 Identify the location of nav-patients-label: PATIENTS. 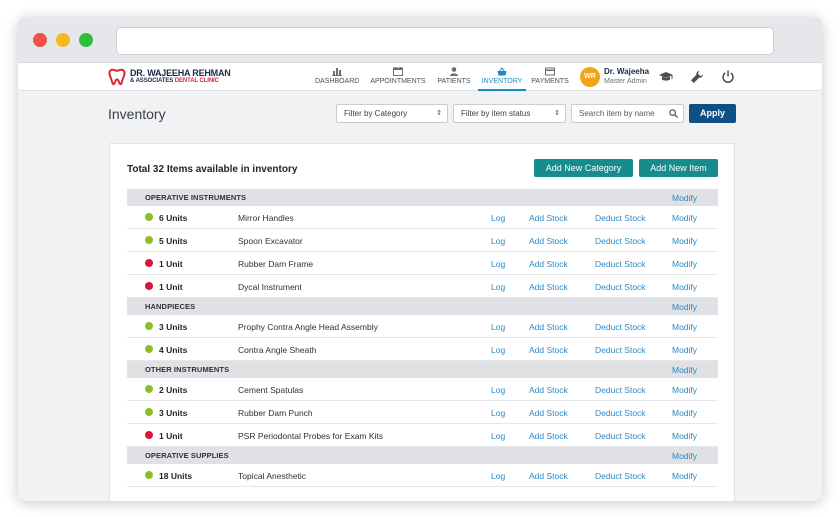
(454, 81).